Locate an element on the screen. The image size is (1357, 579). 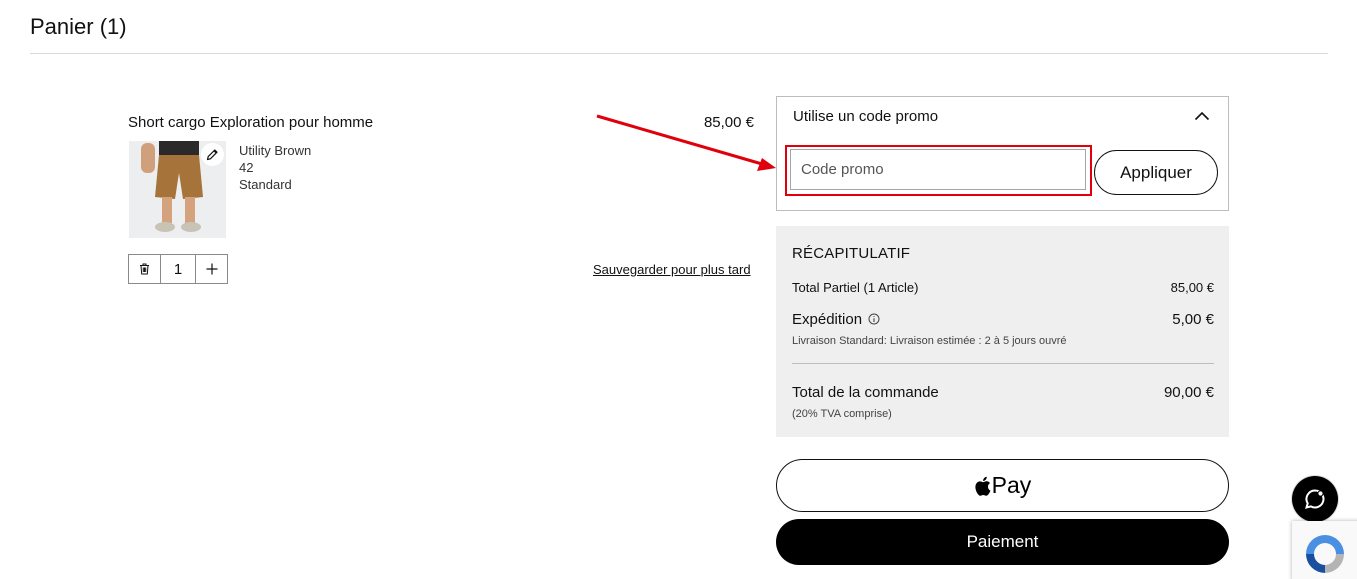
save-for-later-link: Sauvegarder pour plus tard is located at coordinates (672, 269).